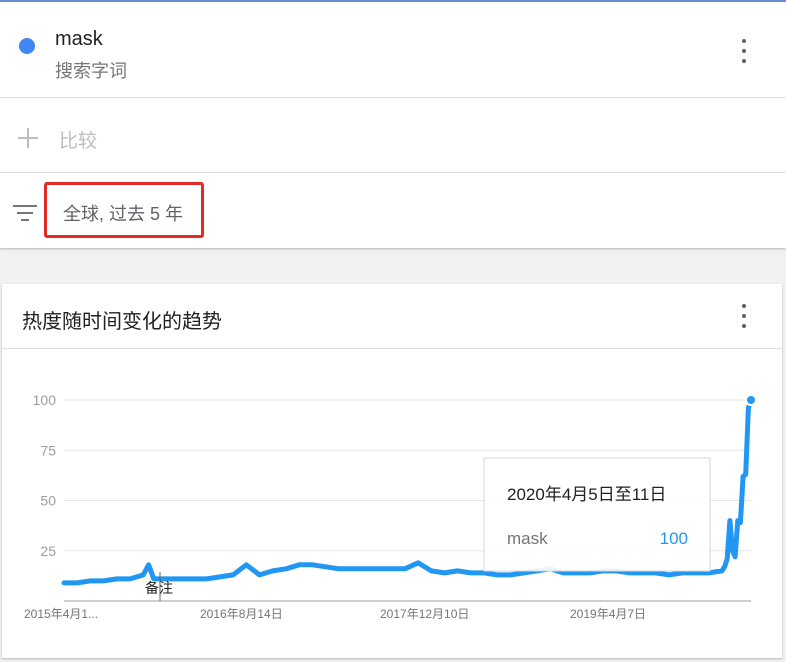  I want to click on compare-input: 比较, so click(78, 139).